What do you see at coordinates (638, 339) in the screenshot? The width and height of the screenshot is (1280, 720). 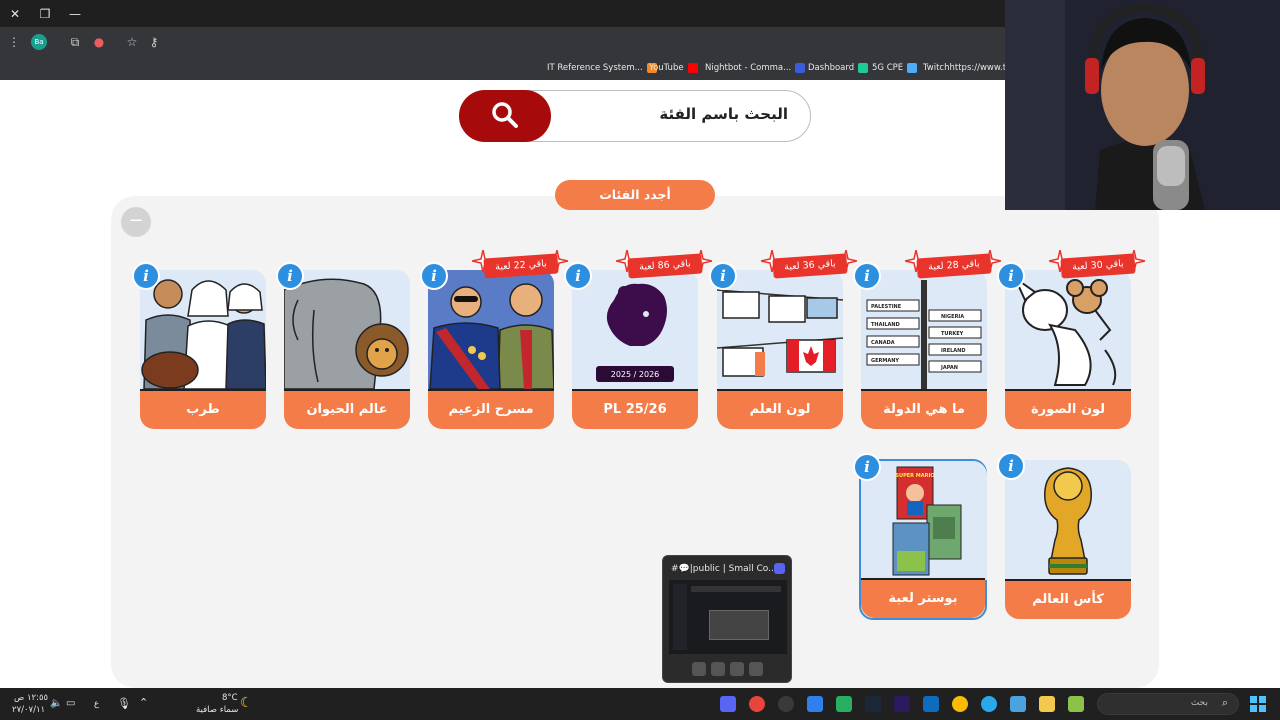 I see `category-card-pl-2526: 2025 / 2026 PL 25/26 i باقي 86 لعبة` at bounding box center [638, 339].